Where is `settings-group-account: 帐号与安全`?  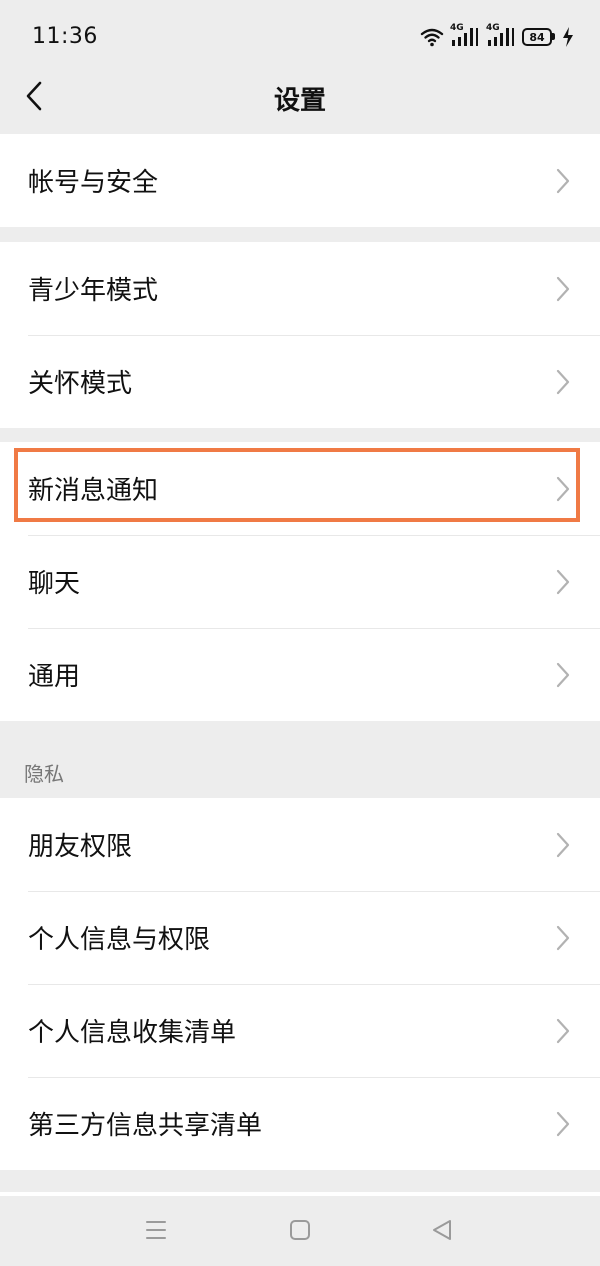
settings-group-account: 帐号与安全 is located at coordinates (300, 180).